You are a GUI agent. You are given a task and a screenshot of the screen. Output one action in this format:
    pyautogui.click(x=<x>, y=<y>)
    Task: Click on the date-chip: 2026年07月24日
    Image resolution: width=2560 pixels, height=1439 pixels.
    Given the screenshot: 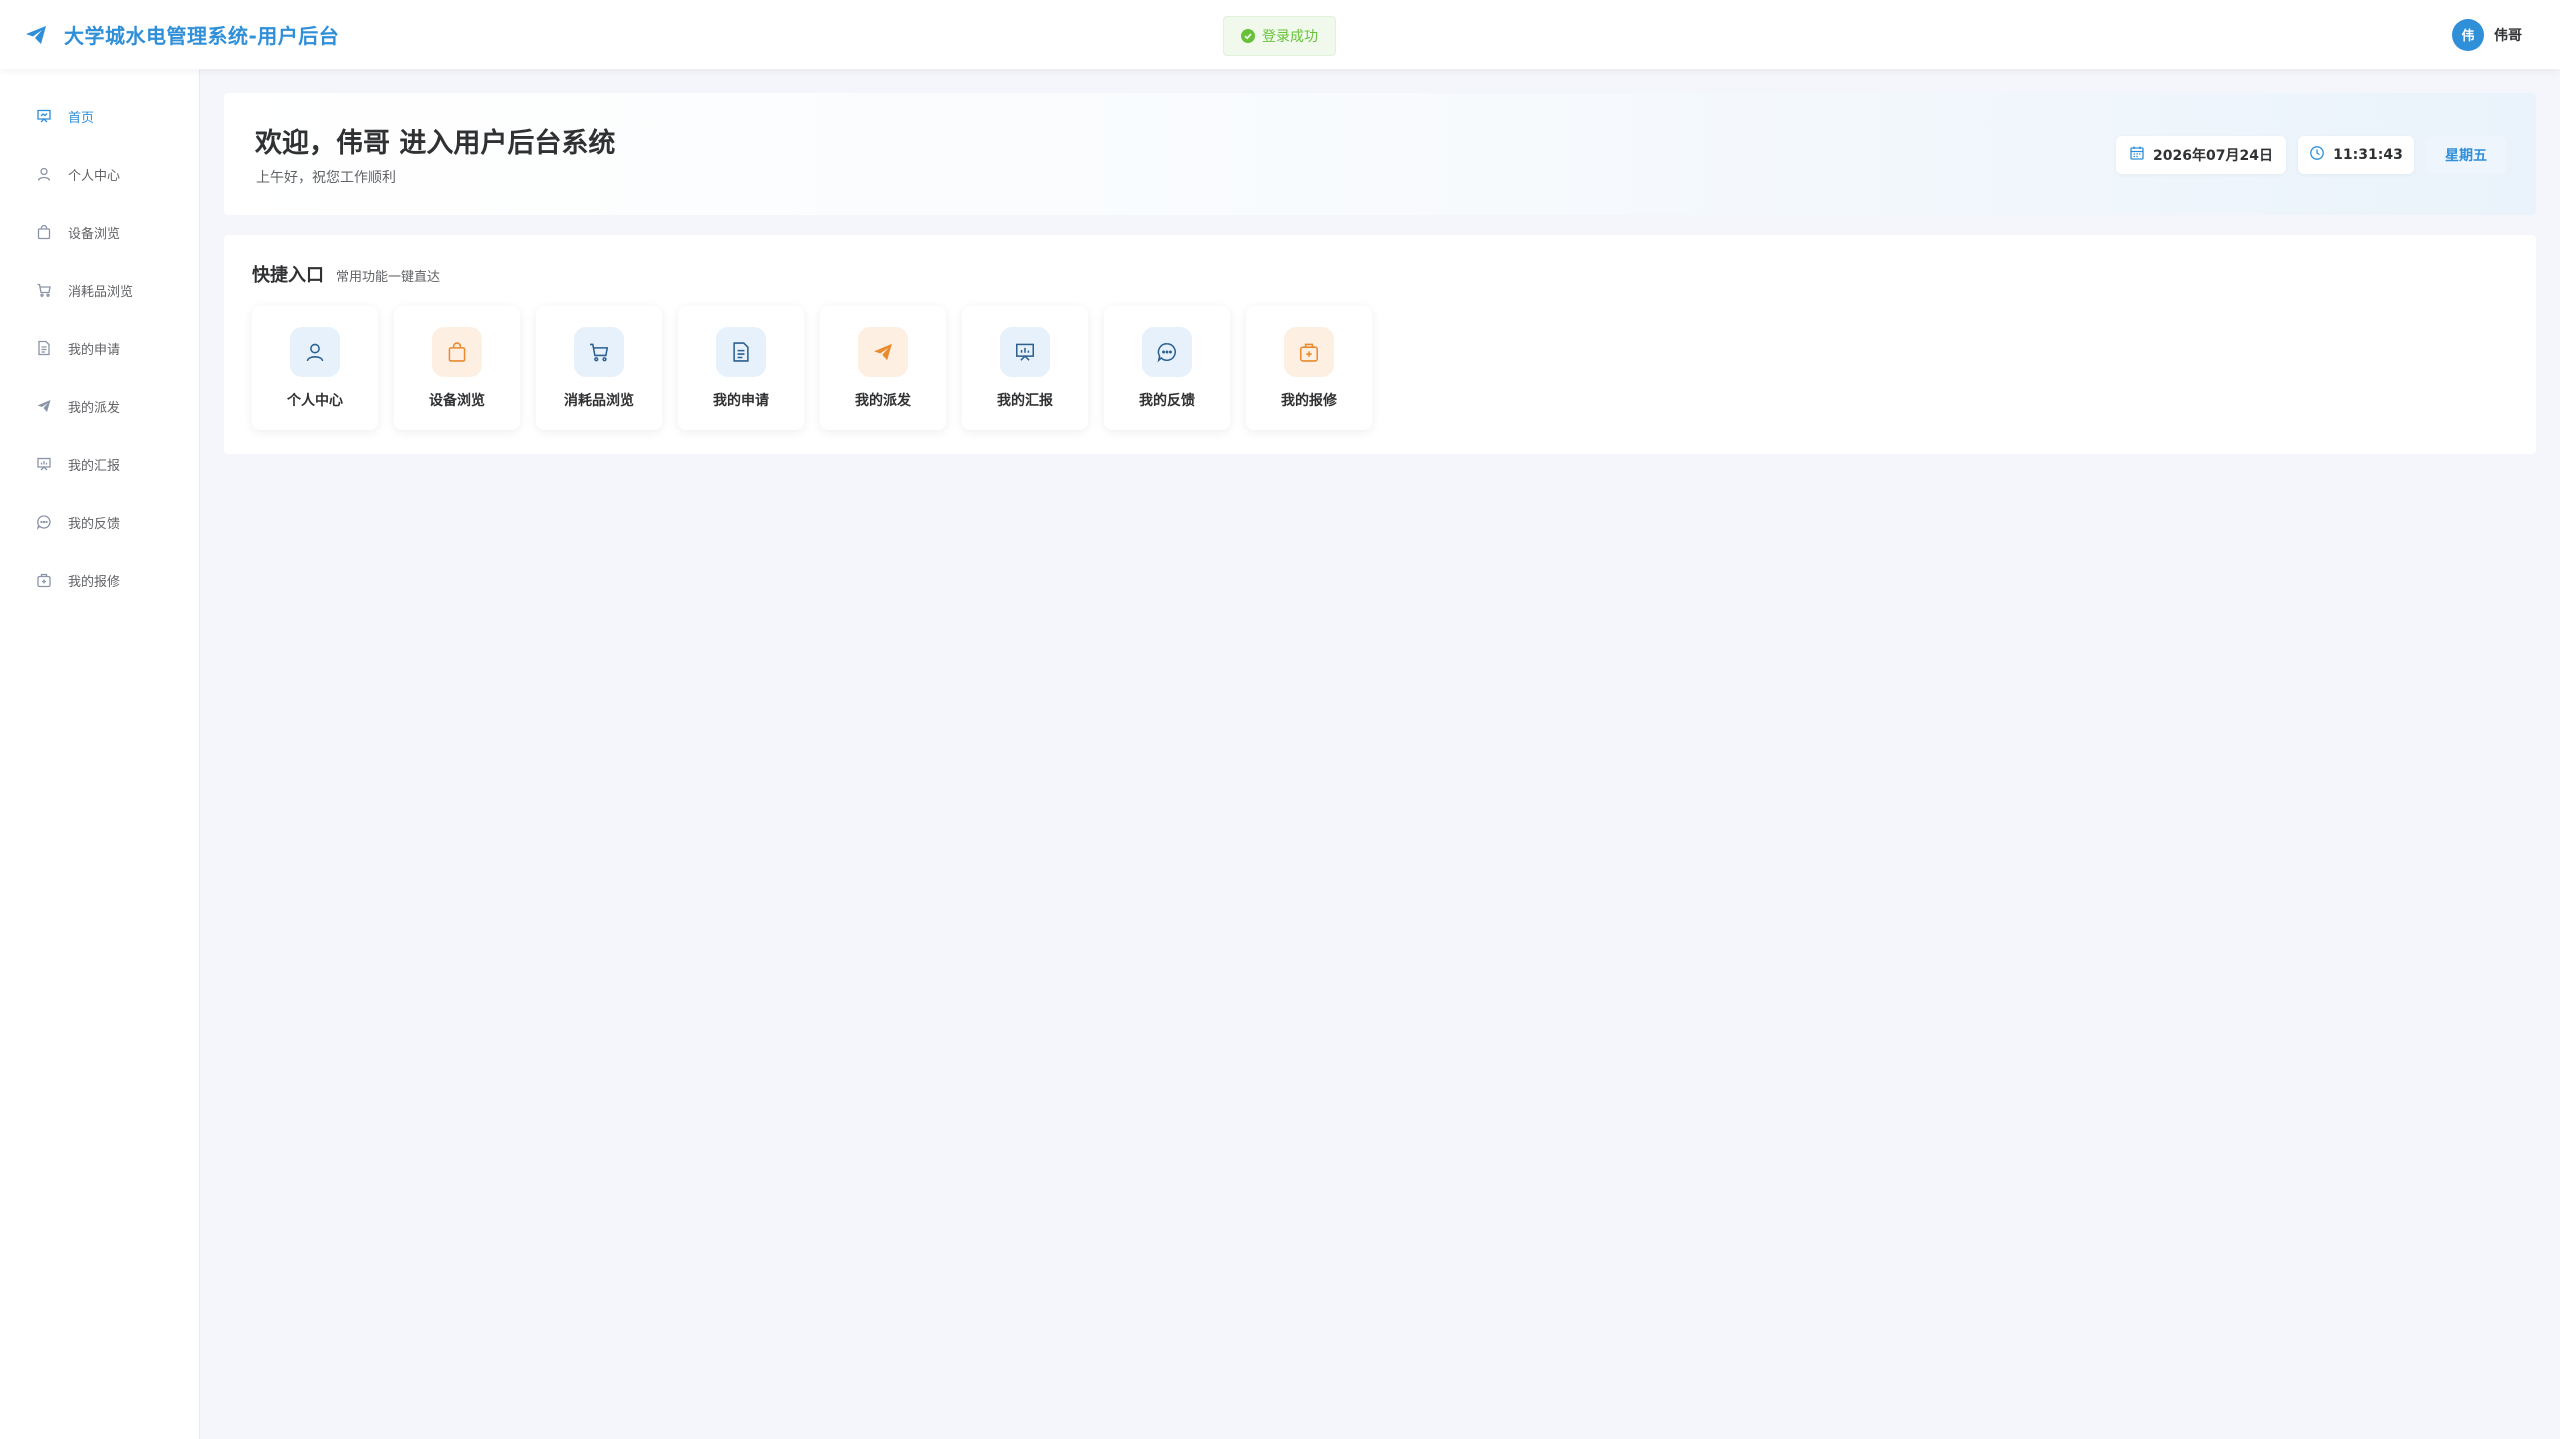 What is the action you would take?
    pyautogui.click(x=2201, y=155)
    